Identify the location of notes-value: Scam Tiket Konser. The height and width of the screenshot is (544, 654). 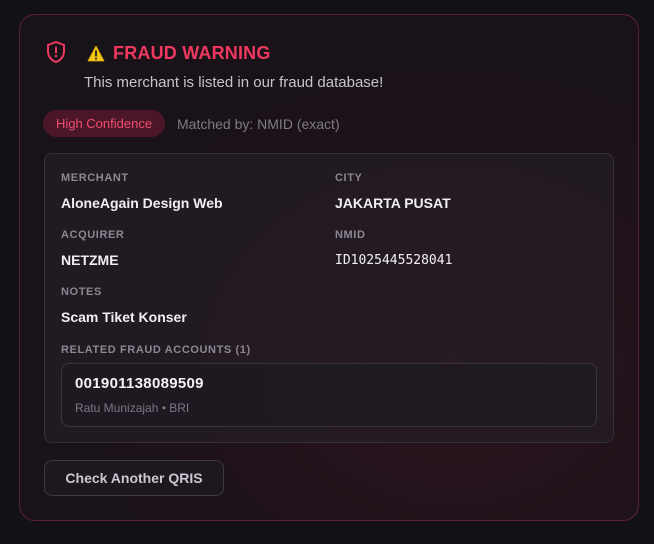
(124, 317).